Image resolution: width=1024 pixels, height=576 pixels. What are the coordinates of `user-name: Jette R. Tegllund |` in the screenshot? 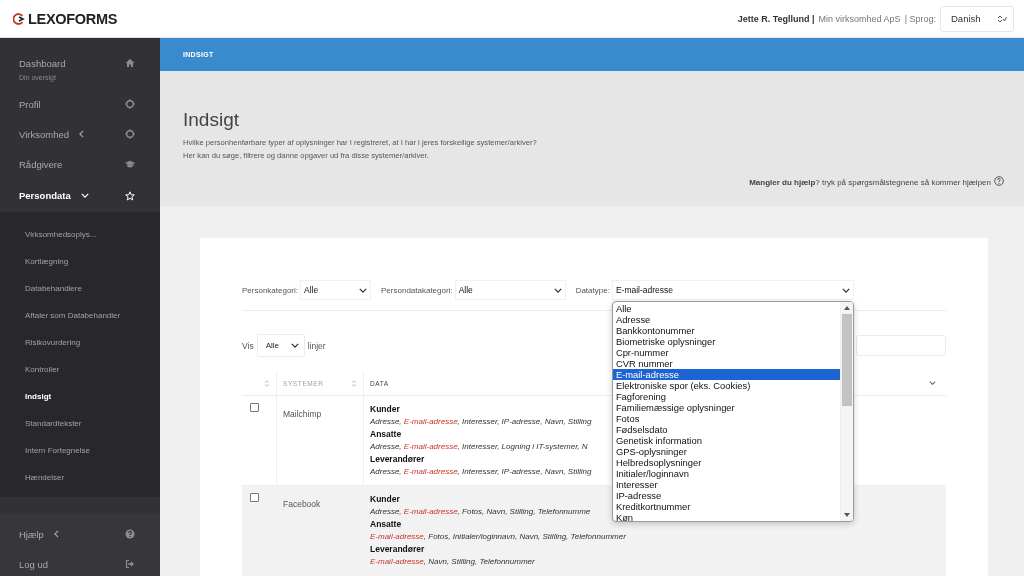 It's located at (776, 18).